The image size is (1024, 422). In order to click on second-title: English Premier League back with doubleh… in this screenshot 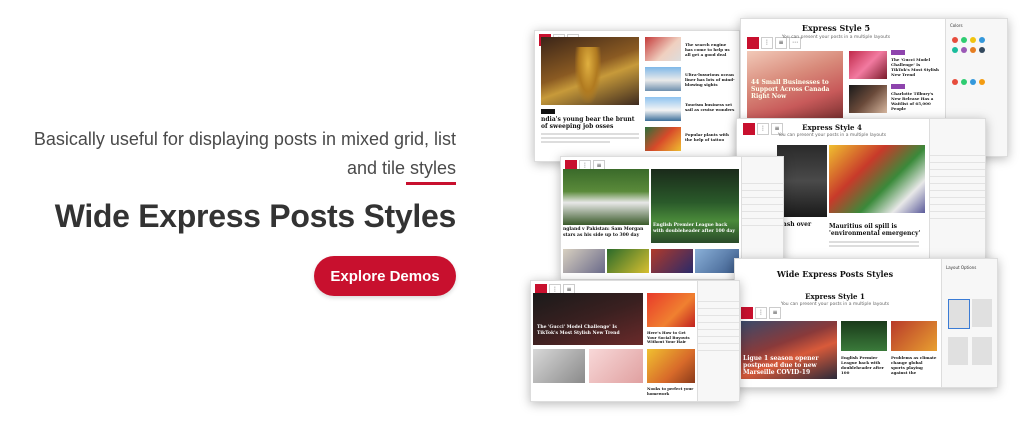, I will do `click(695, 228)`.